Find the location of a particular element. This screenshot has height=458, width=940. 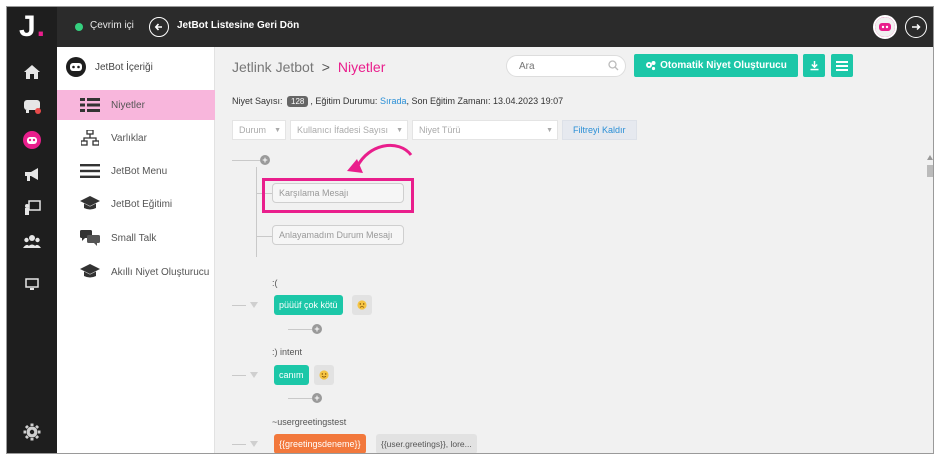

arrow-left-icon is located at coordinates (158, 27).